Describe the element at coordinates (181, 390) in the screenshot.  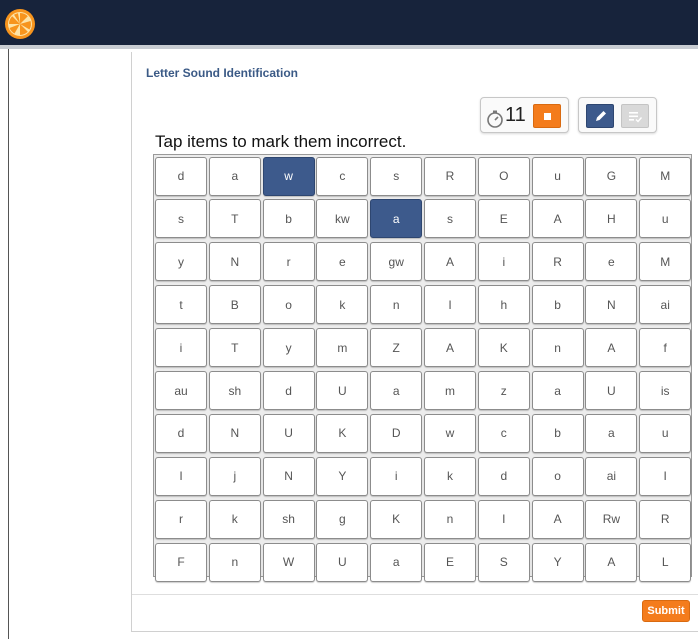
I see `grid-cell: au` at that location.